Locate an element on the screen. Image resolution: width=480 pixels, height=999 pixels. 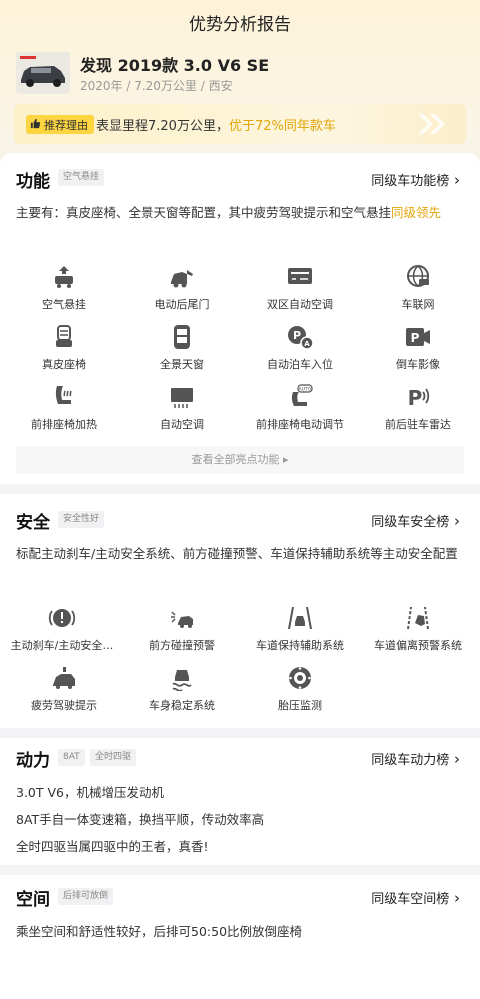
fatigue-alert-icon is located at coordinates (64, 678).